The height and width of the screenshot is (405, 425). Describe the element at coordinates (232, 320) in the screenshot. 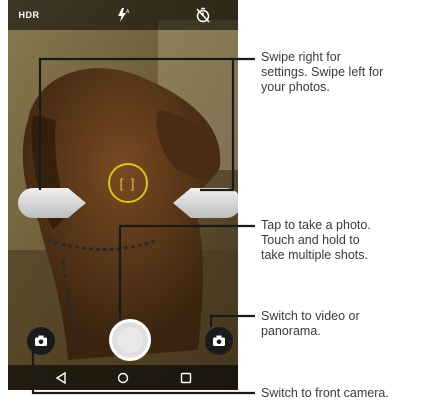

I see `leader-video` at that location.